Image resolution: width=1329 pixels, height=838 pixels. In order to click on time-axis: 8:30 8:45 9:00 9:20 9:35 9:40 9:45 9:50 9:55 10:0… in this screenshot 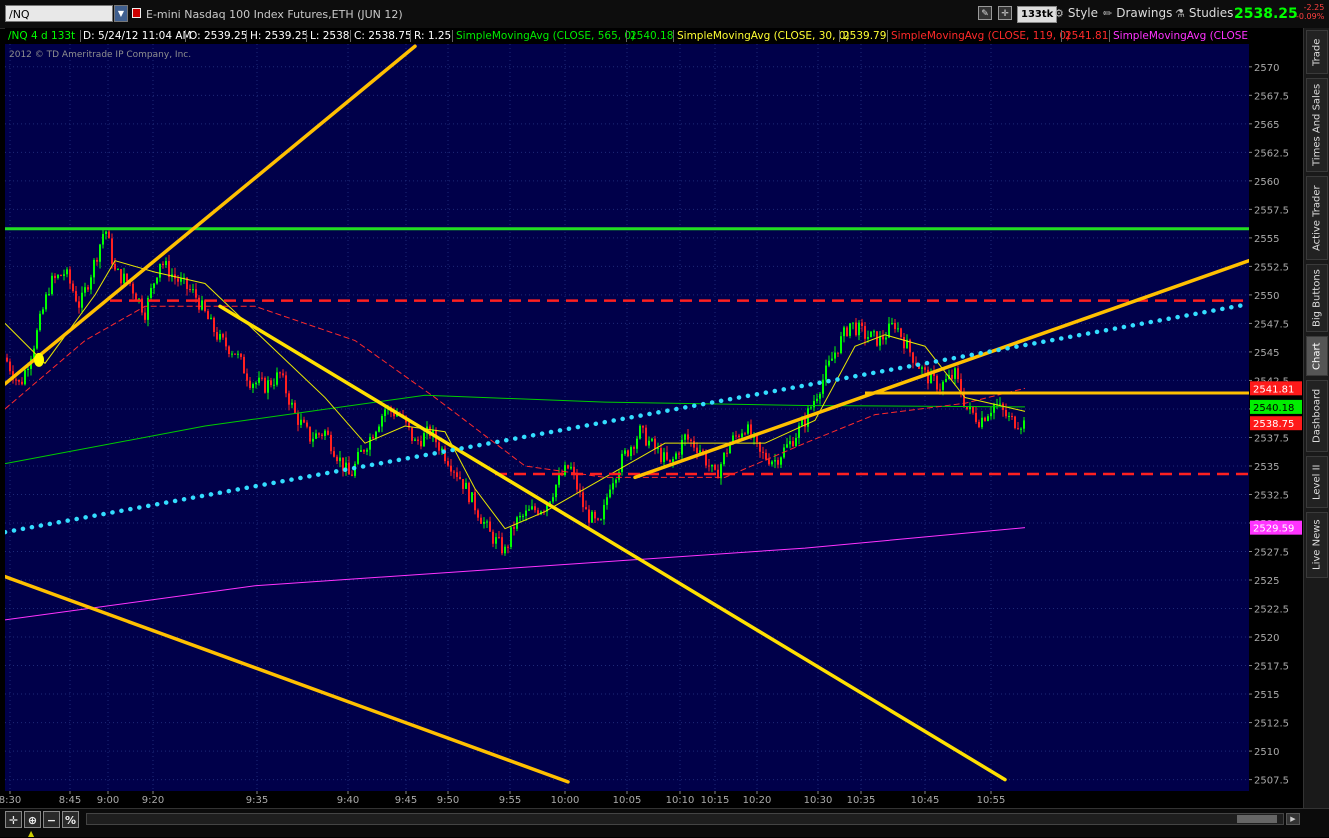, I will do `click(624, 799)`.